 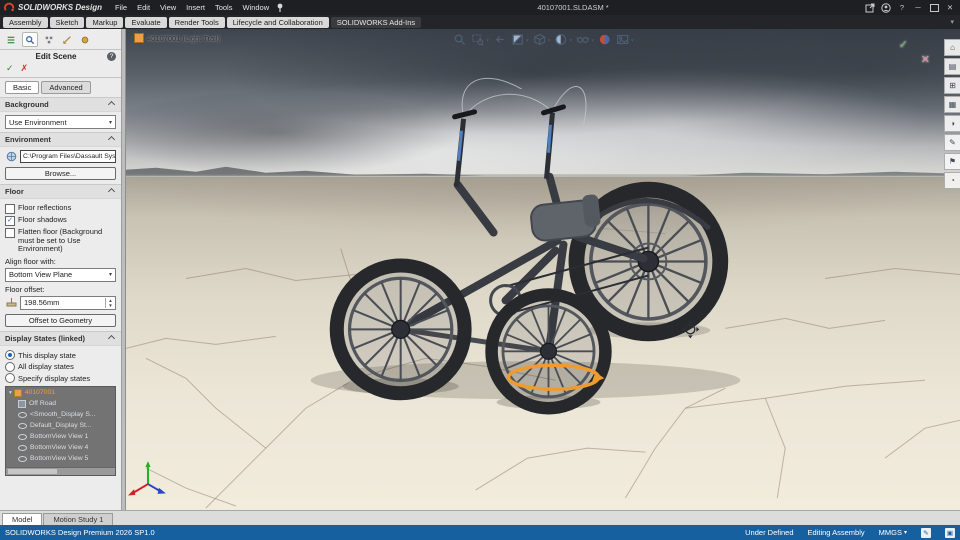 What do you see at coordinates (60, 366) in the screenshot?
I see `all-display-states-radio: All display states` at bounding box center [60, 366].